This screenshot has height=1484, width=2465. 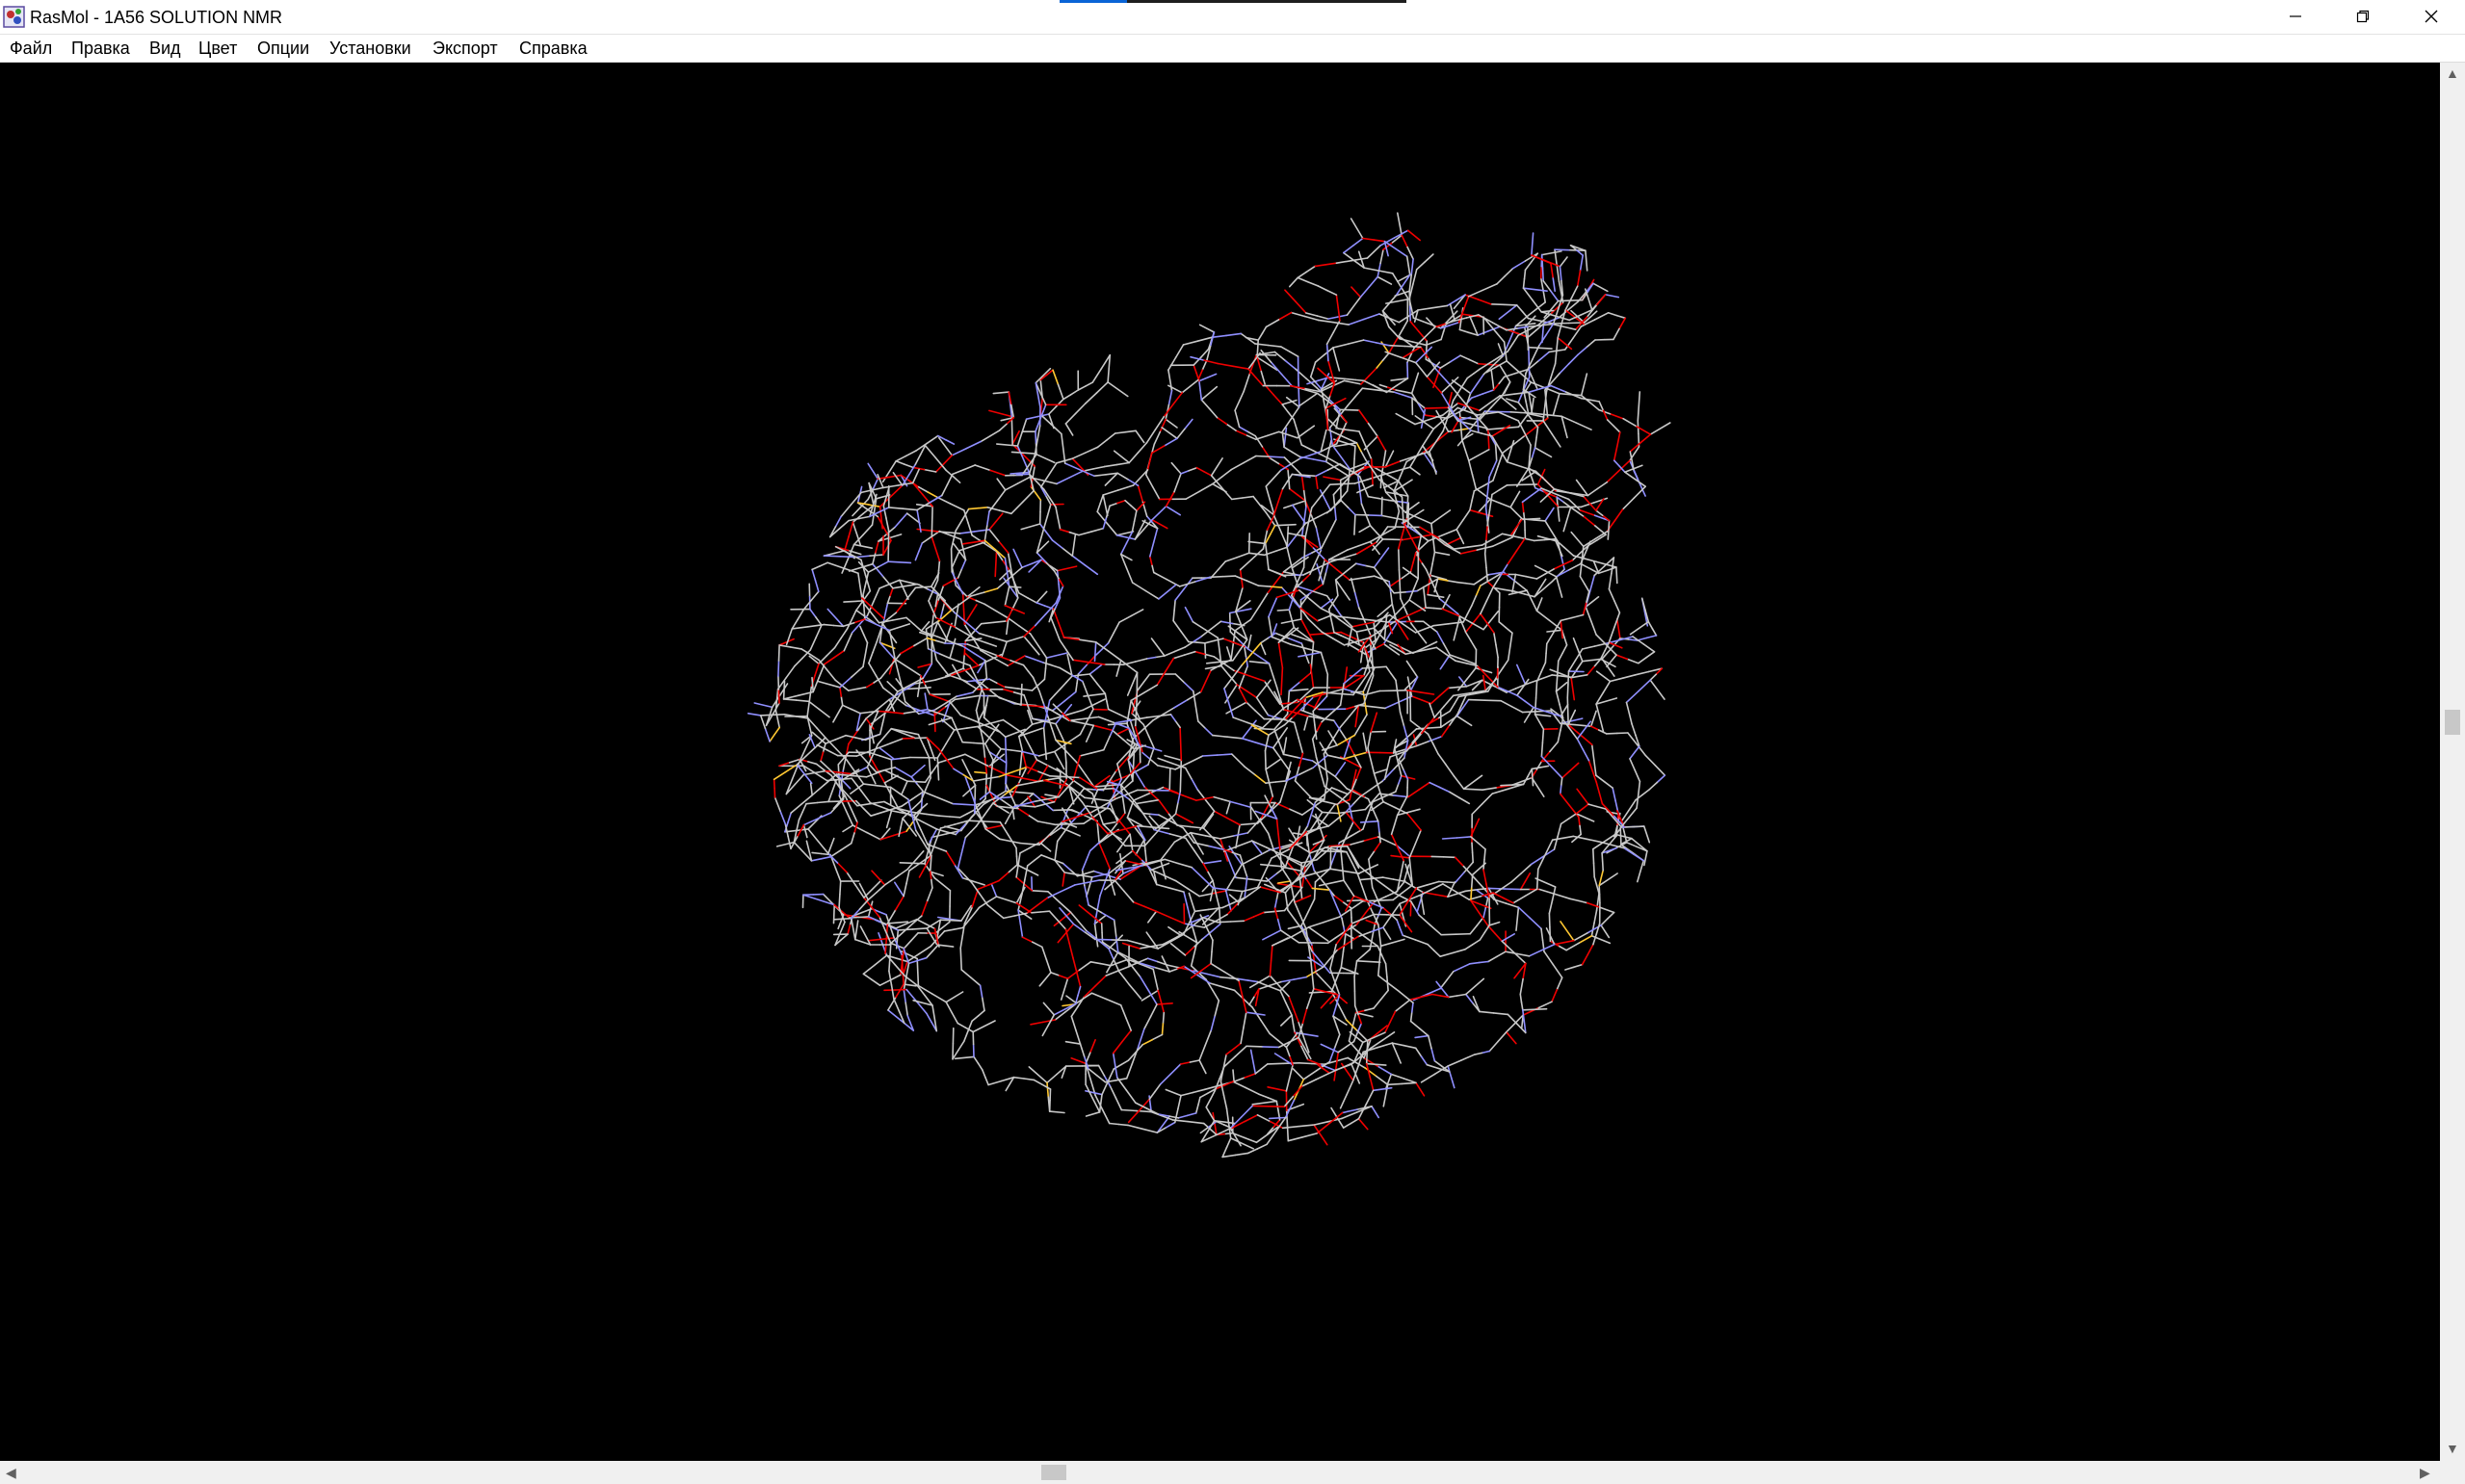 I want to click on close-button, so click(x=2431, y=16).